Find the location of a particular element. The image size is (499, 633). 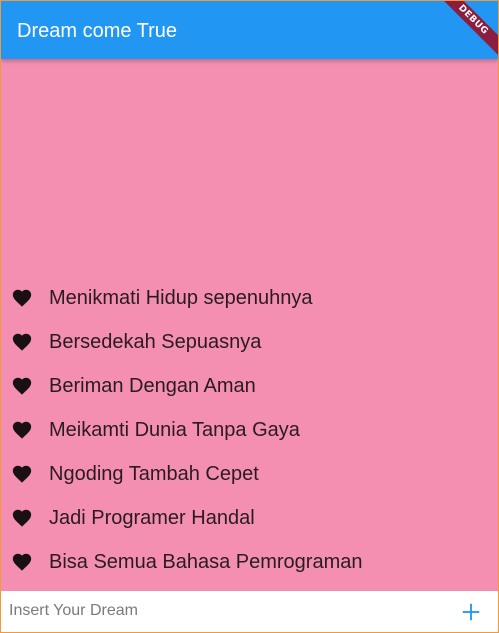

app-bar: Dream come True is located at coordinates (249, 30).